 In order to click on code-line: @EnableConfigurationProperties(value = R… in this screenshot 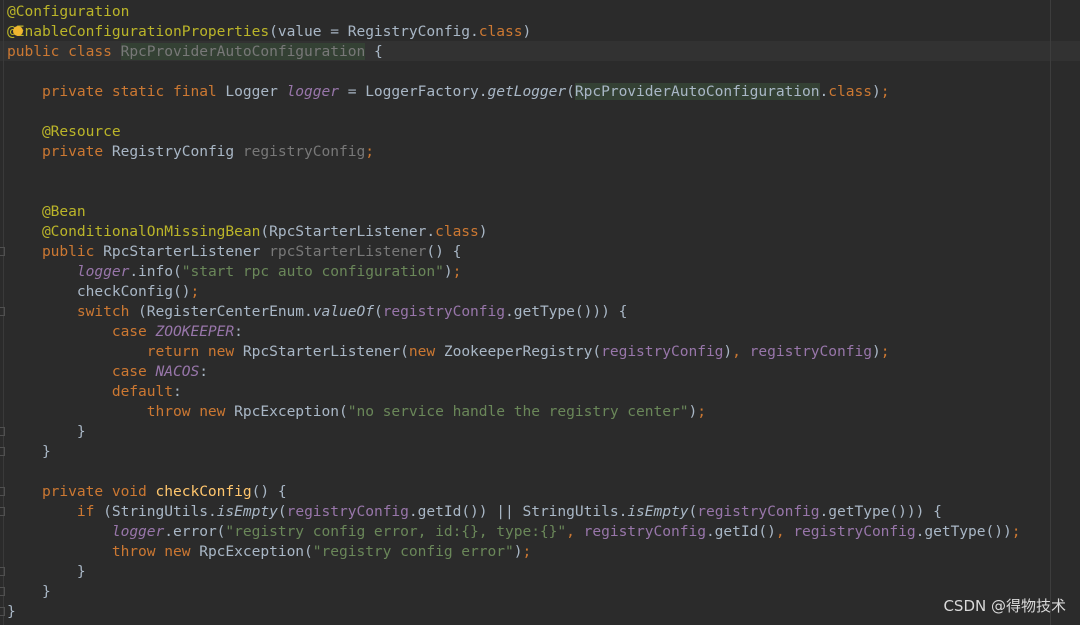, I will do `click(513, 32)`.